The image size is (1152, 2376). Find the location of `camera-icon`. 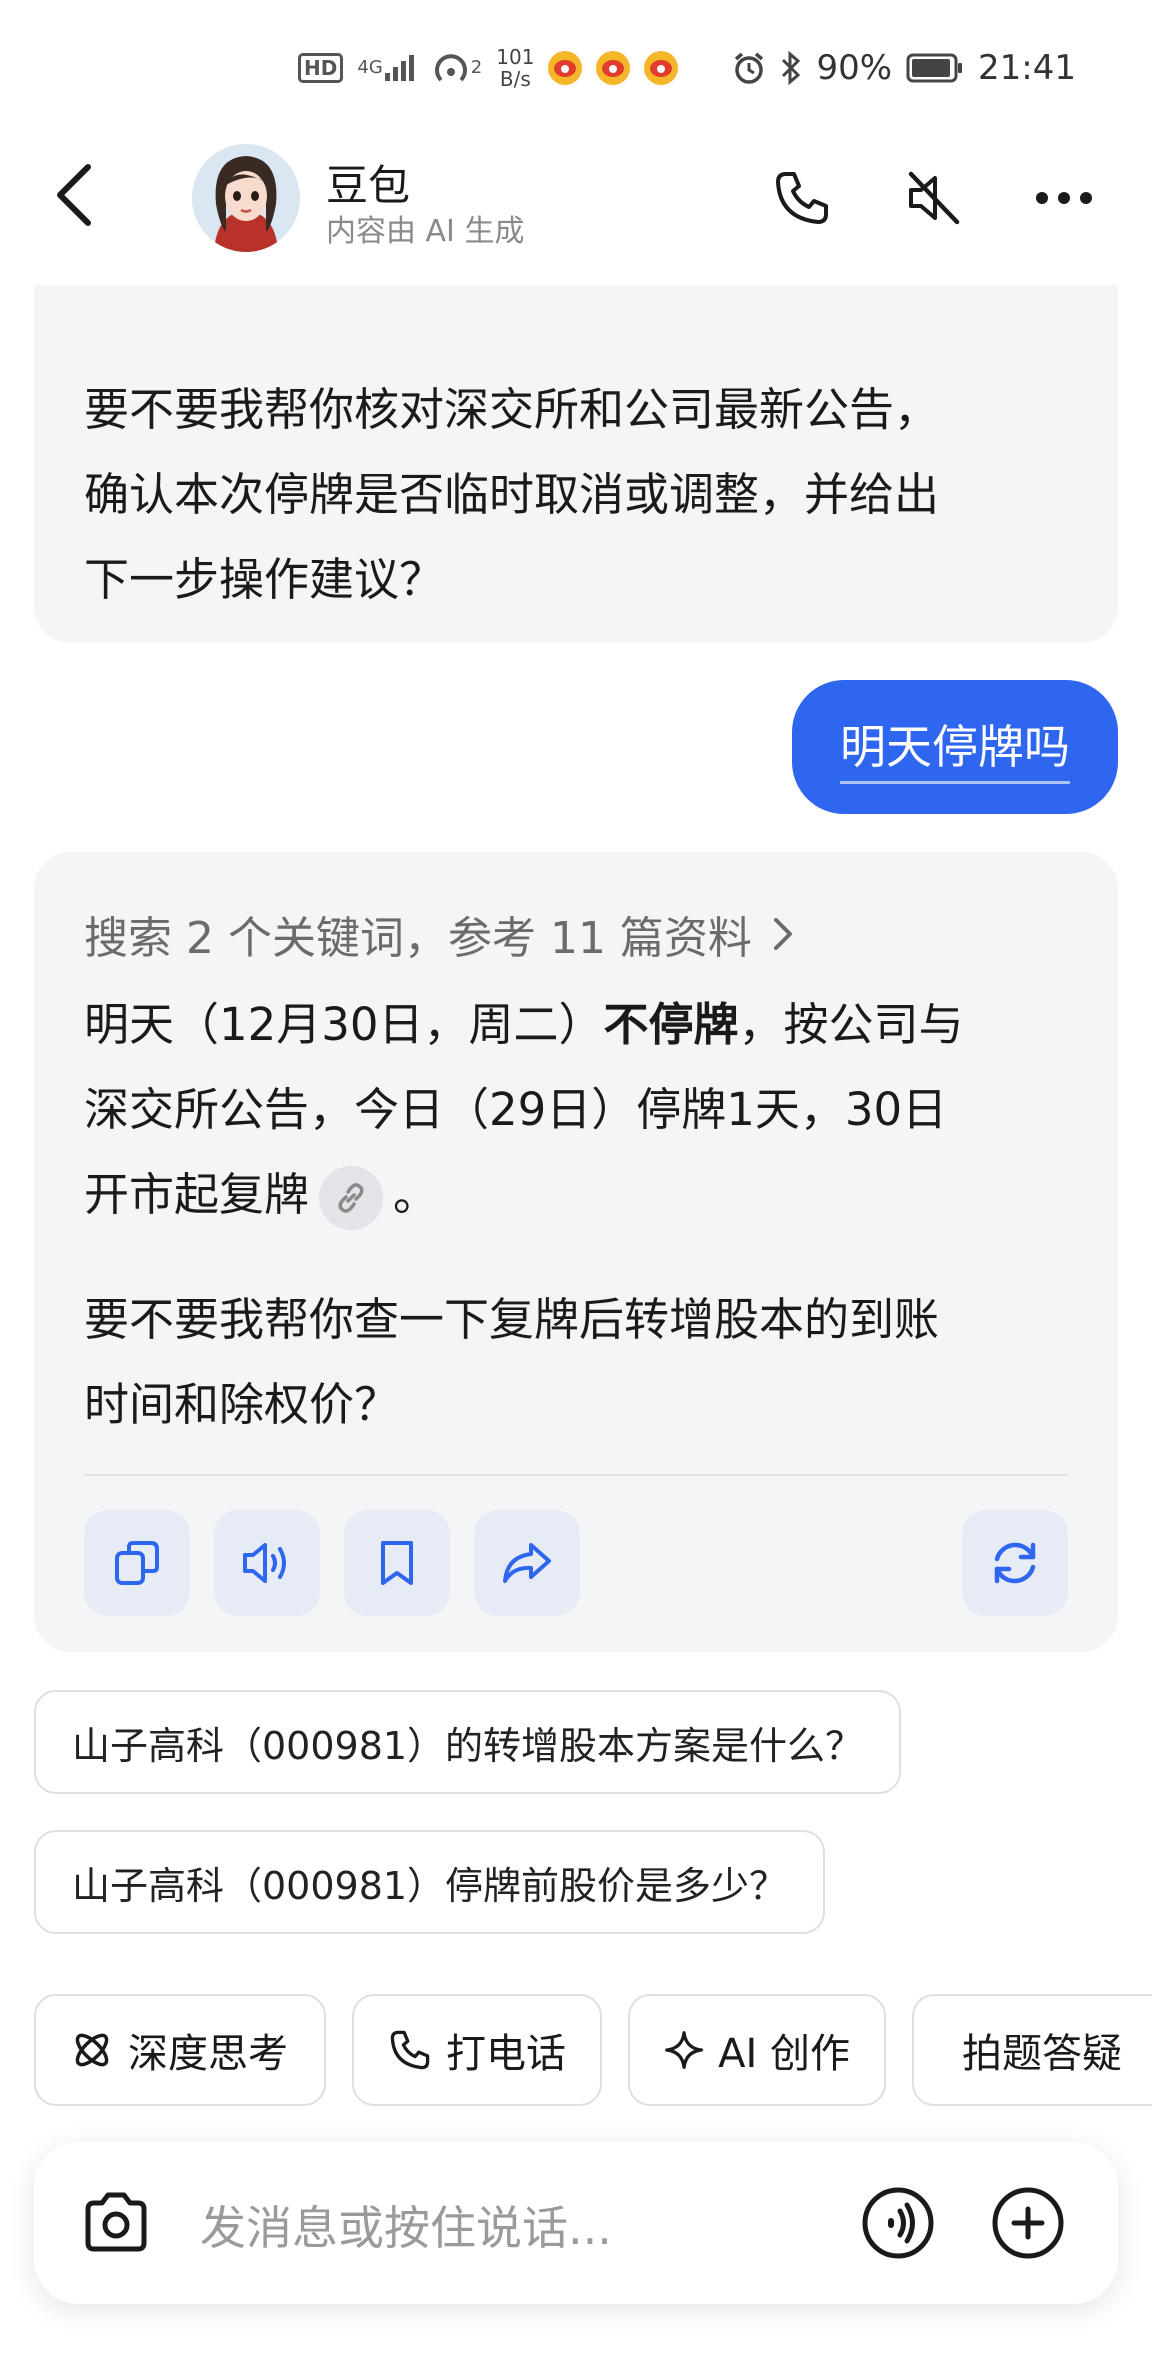

camera-icon is located at coordinates (116, 2222).